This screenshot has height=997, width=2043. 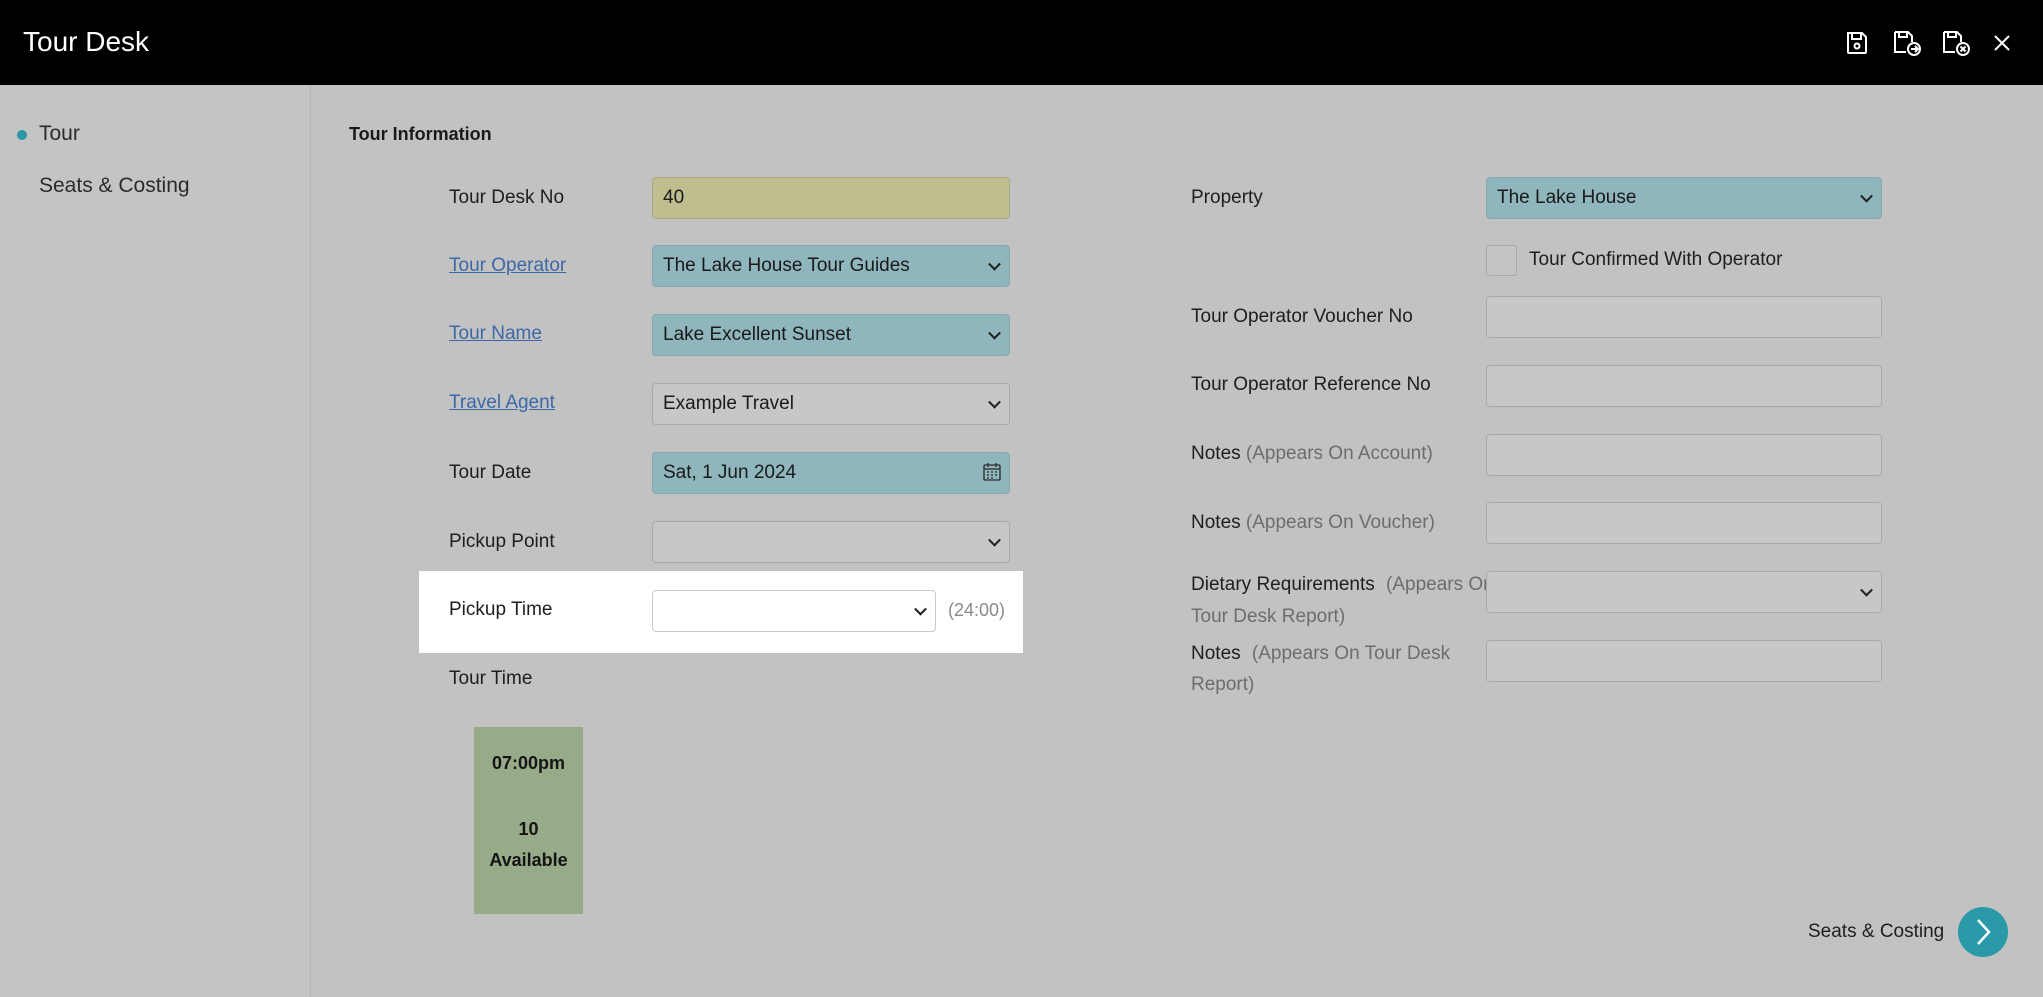 What do you see at coordinates (730, 472) in the screenshot?
I see `tour-date-value: Sat, 1 Jun 2024` at bounding box center [730, 472].